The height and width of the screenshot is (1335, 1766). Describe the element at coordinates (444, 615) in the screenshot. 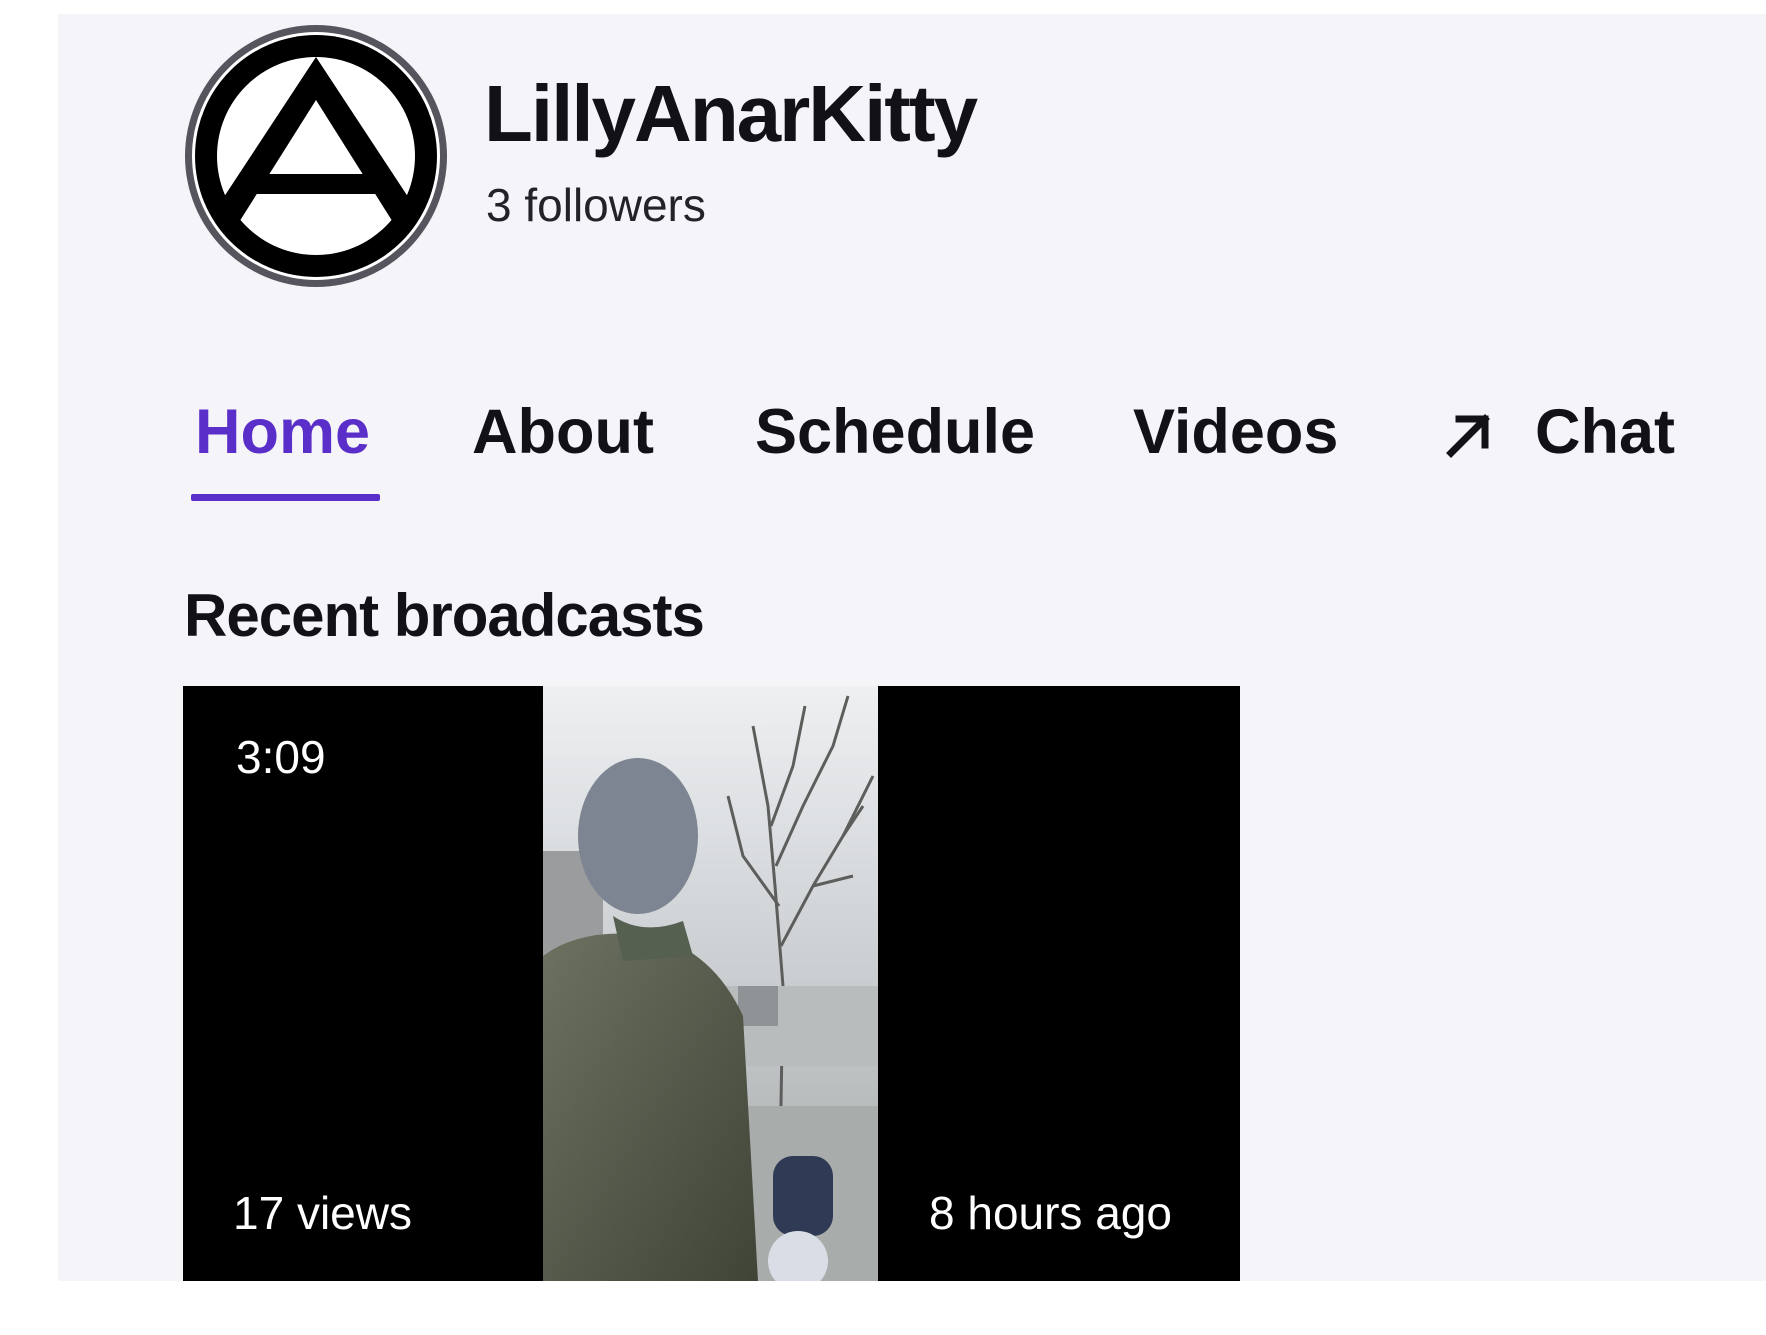

I see `section-title: Recent broadcasts` at that location.